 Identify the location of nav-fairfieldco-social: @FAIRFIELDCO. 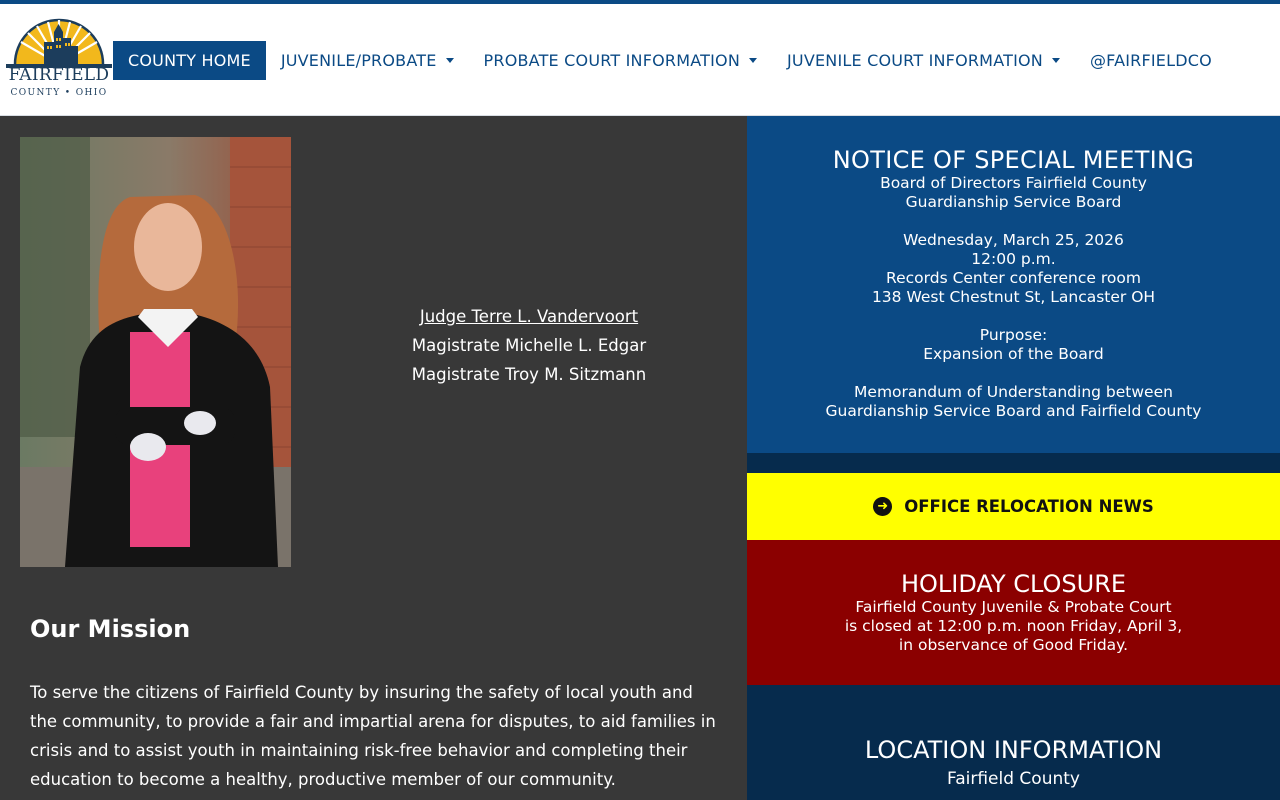
(1151, 60).